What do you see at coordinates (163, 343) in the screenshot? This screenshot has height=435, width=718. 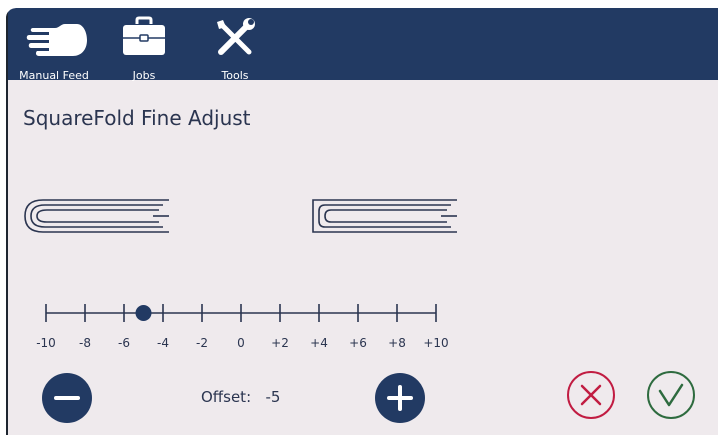 I see `scale-tick-label: -4` at bounding box center [163, 343].